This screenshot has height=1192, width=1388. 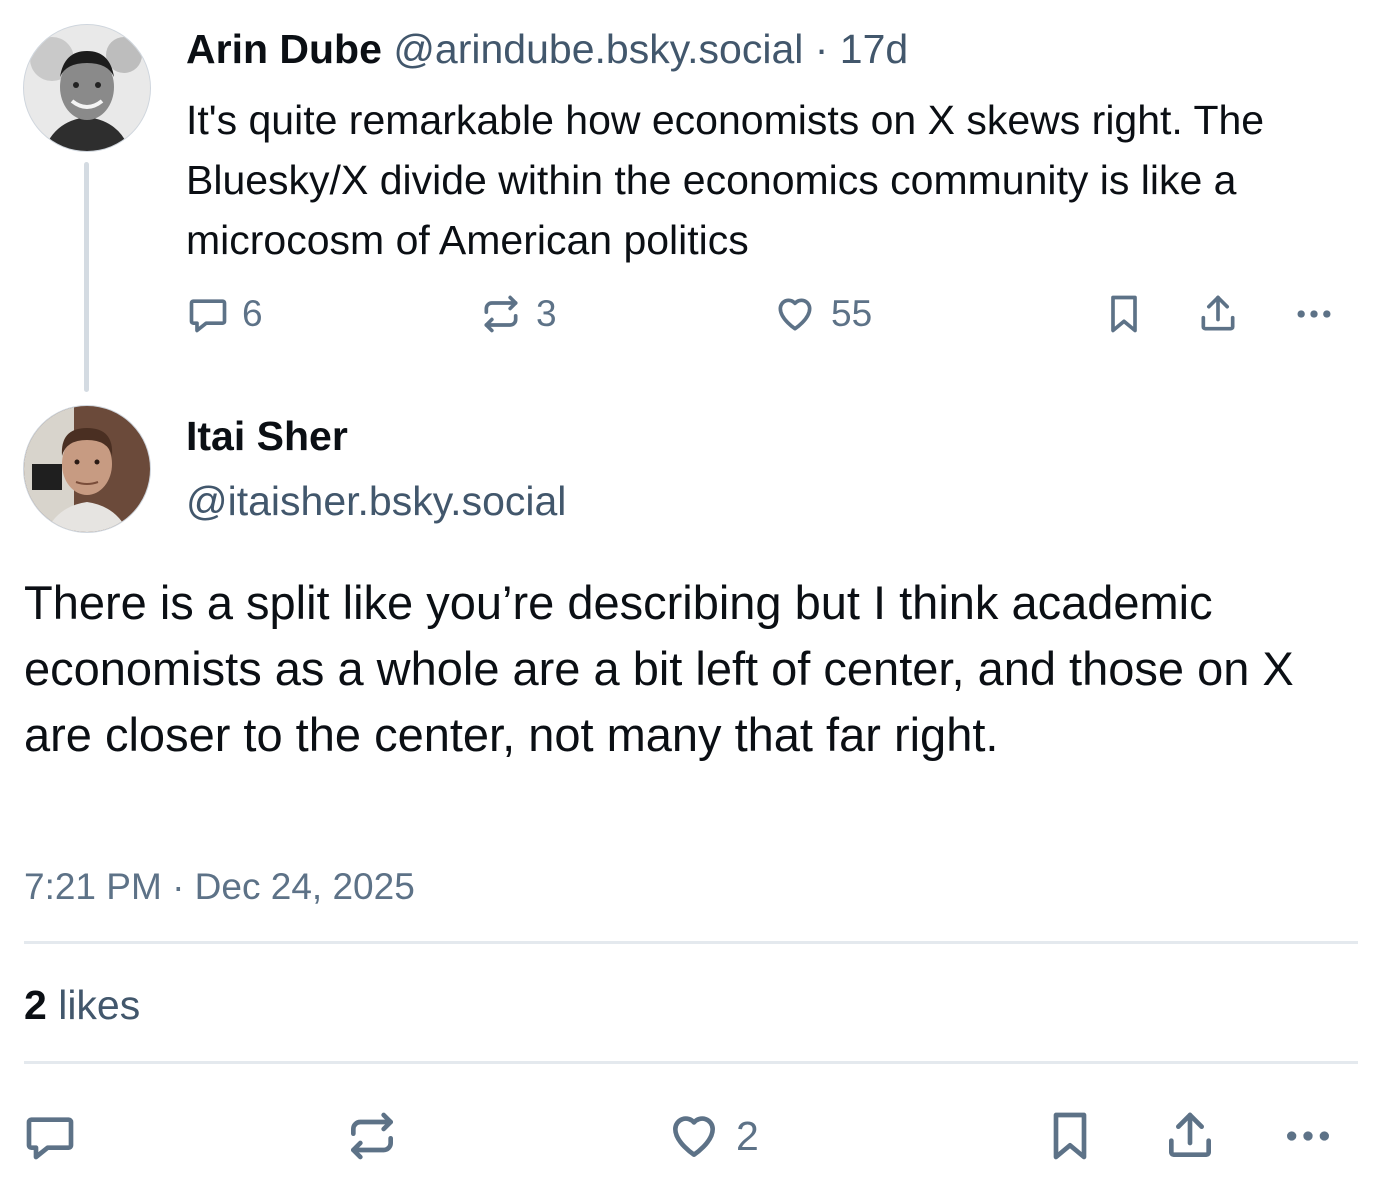 What do you see at coordinates (35, 1005) in the screenshot?
I see `likes-summary-count: 2` at bounding box center [35, 1005].